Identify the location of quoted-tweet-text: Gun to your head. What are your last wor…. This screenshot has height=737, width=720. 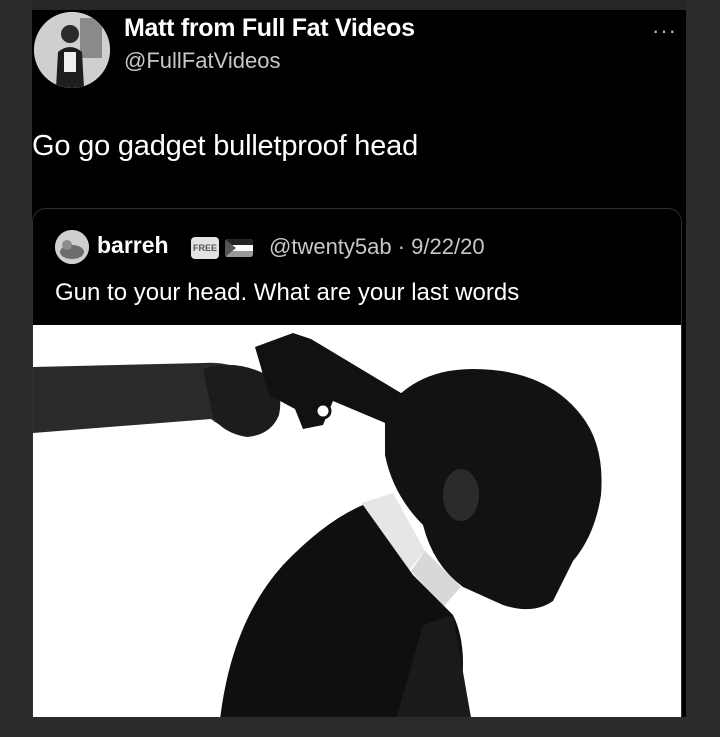
(287, 292).